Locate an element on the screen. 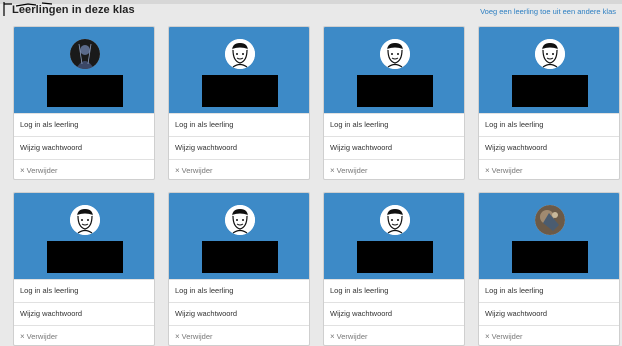 The height and width of the screenshot is (346, 622). dark-portrait-photo-icon is located at coordinates (85, 54).